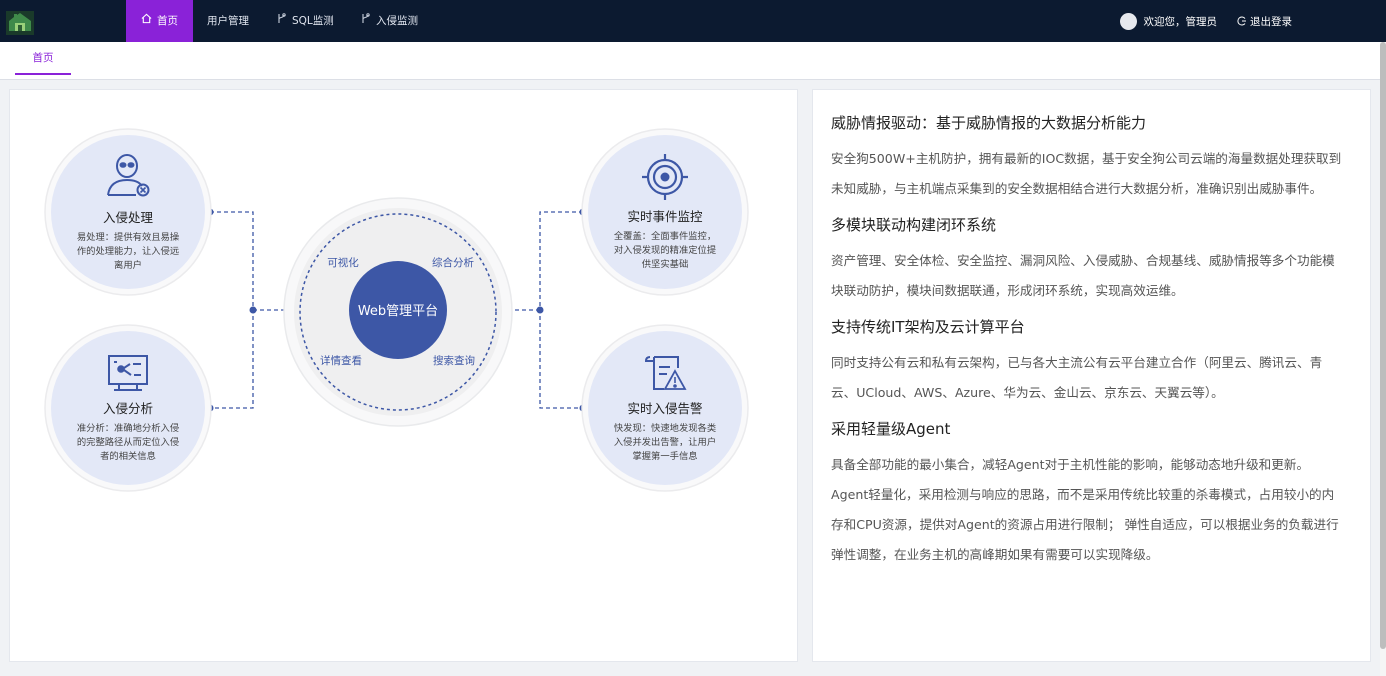 This screenshot has width=1386, height=676. What do you see at coordinates (1241, 21) in the screenshot?
I see `logout-icon` at bounding box center [1241, 21].